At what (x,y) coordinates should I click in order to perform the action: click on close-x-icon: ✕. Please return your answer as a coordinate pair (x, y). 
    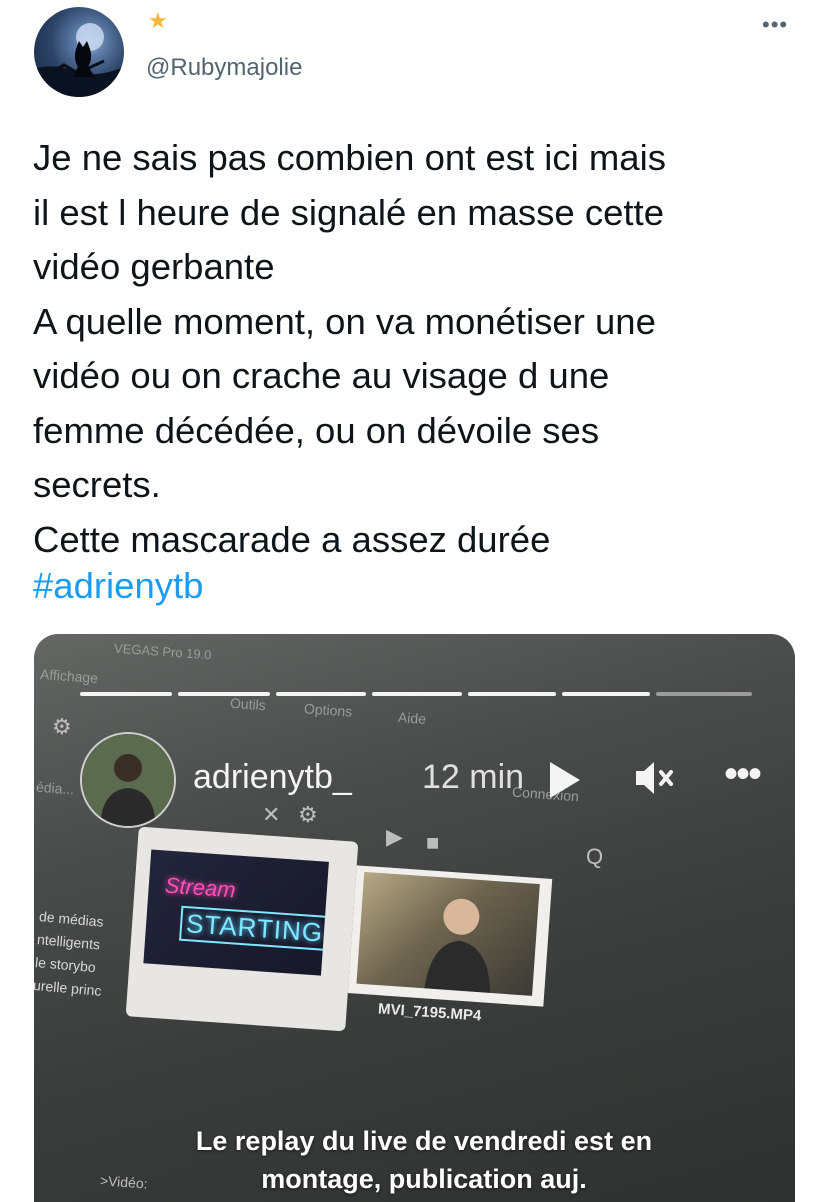
    Looking at the image, I should click on (271, 814).